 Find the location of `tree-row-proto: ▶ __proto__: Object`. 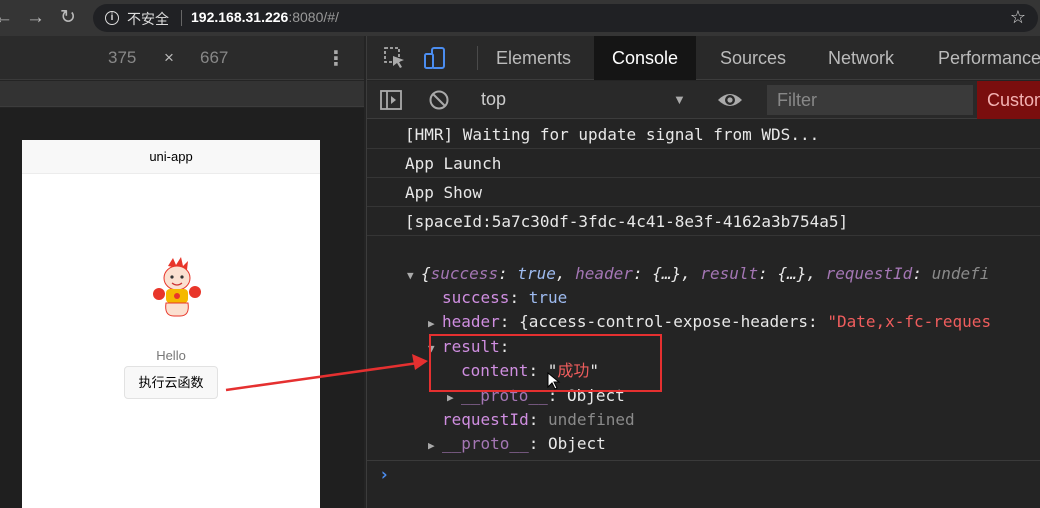

tree-row-proto: ▶ __proto__: Object is located at coordinates (517, 445).